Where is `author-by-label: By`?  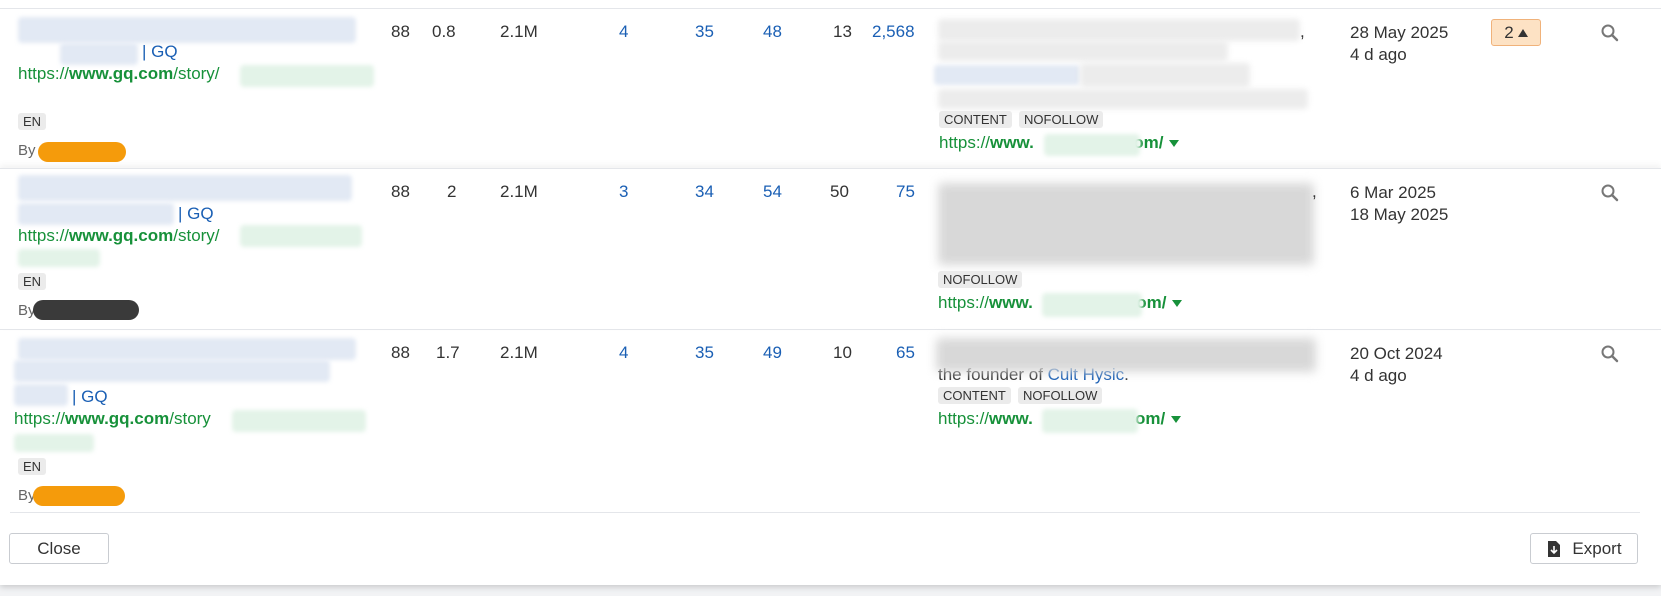 author-by-label: By is located at coordinates (27, 150).